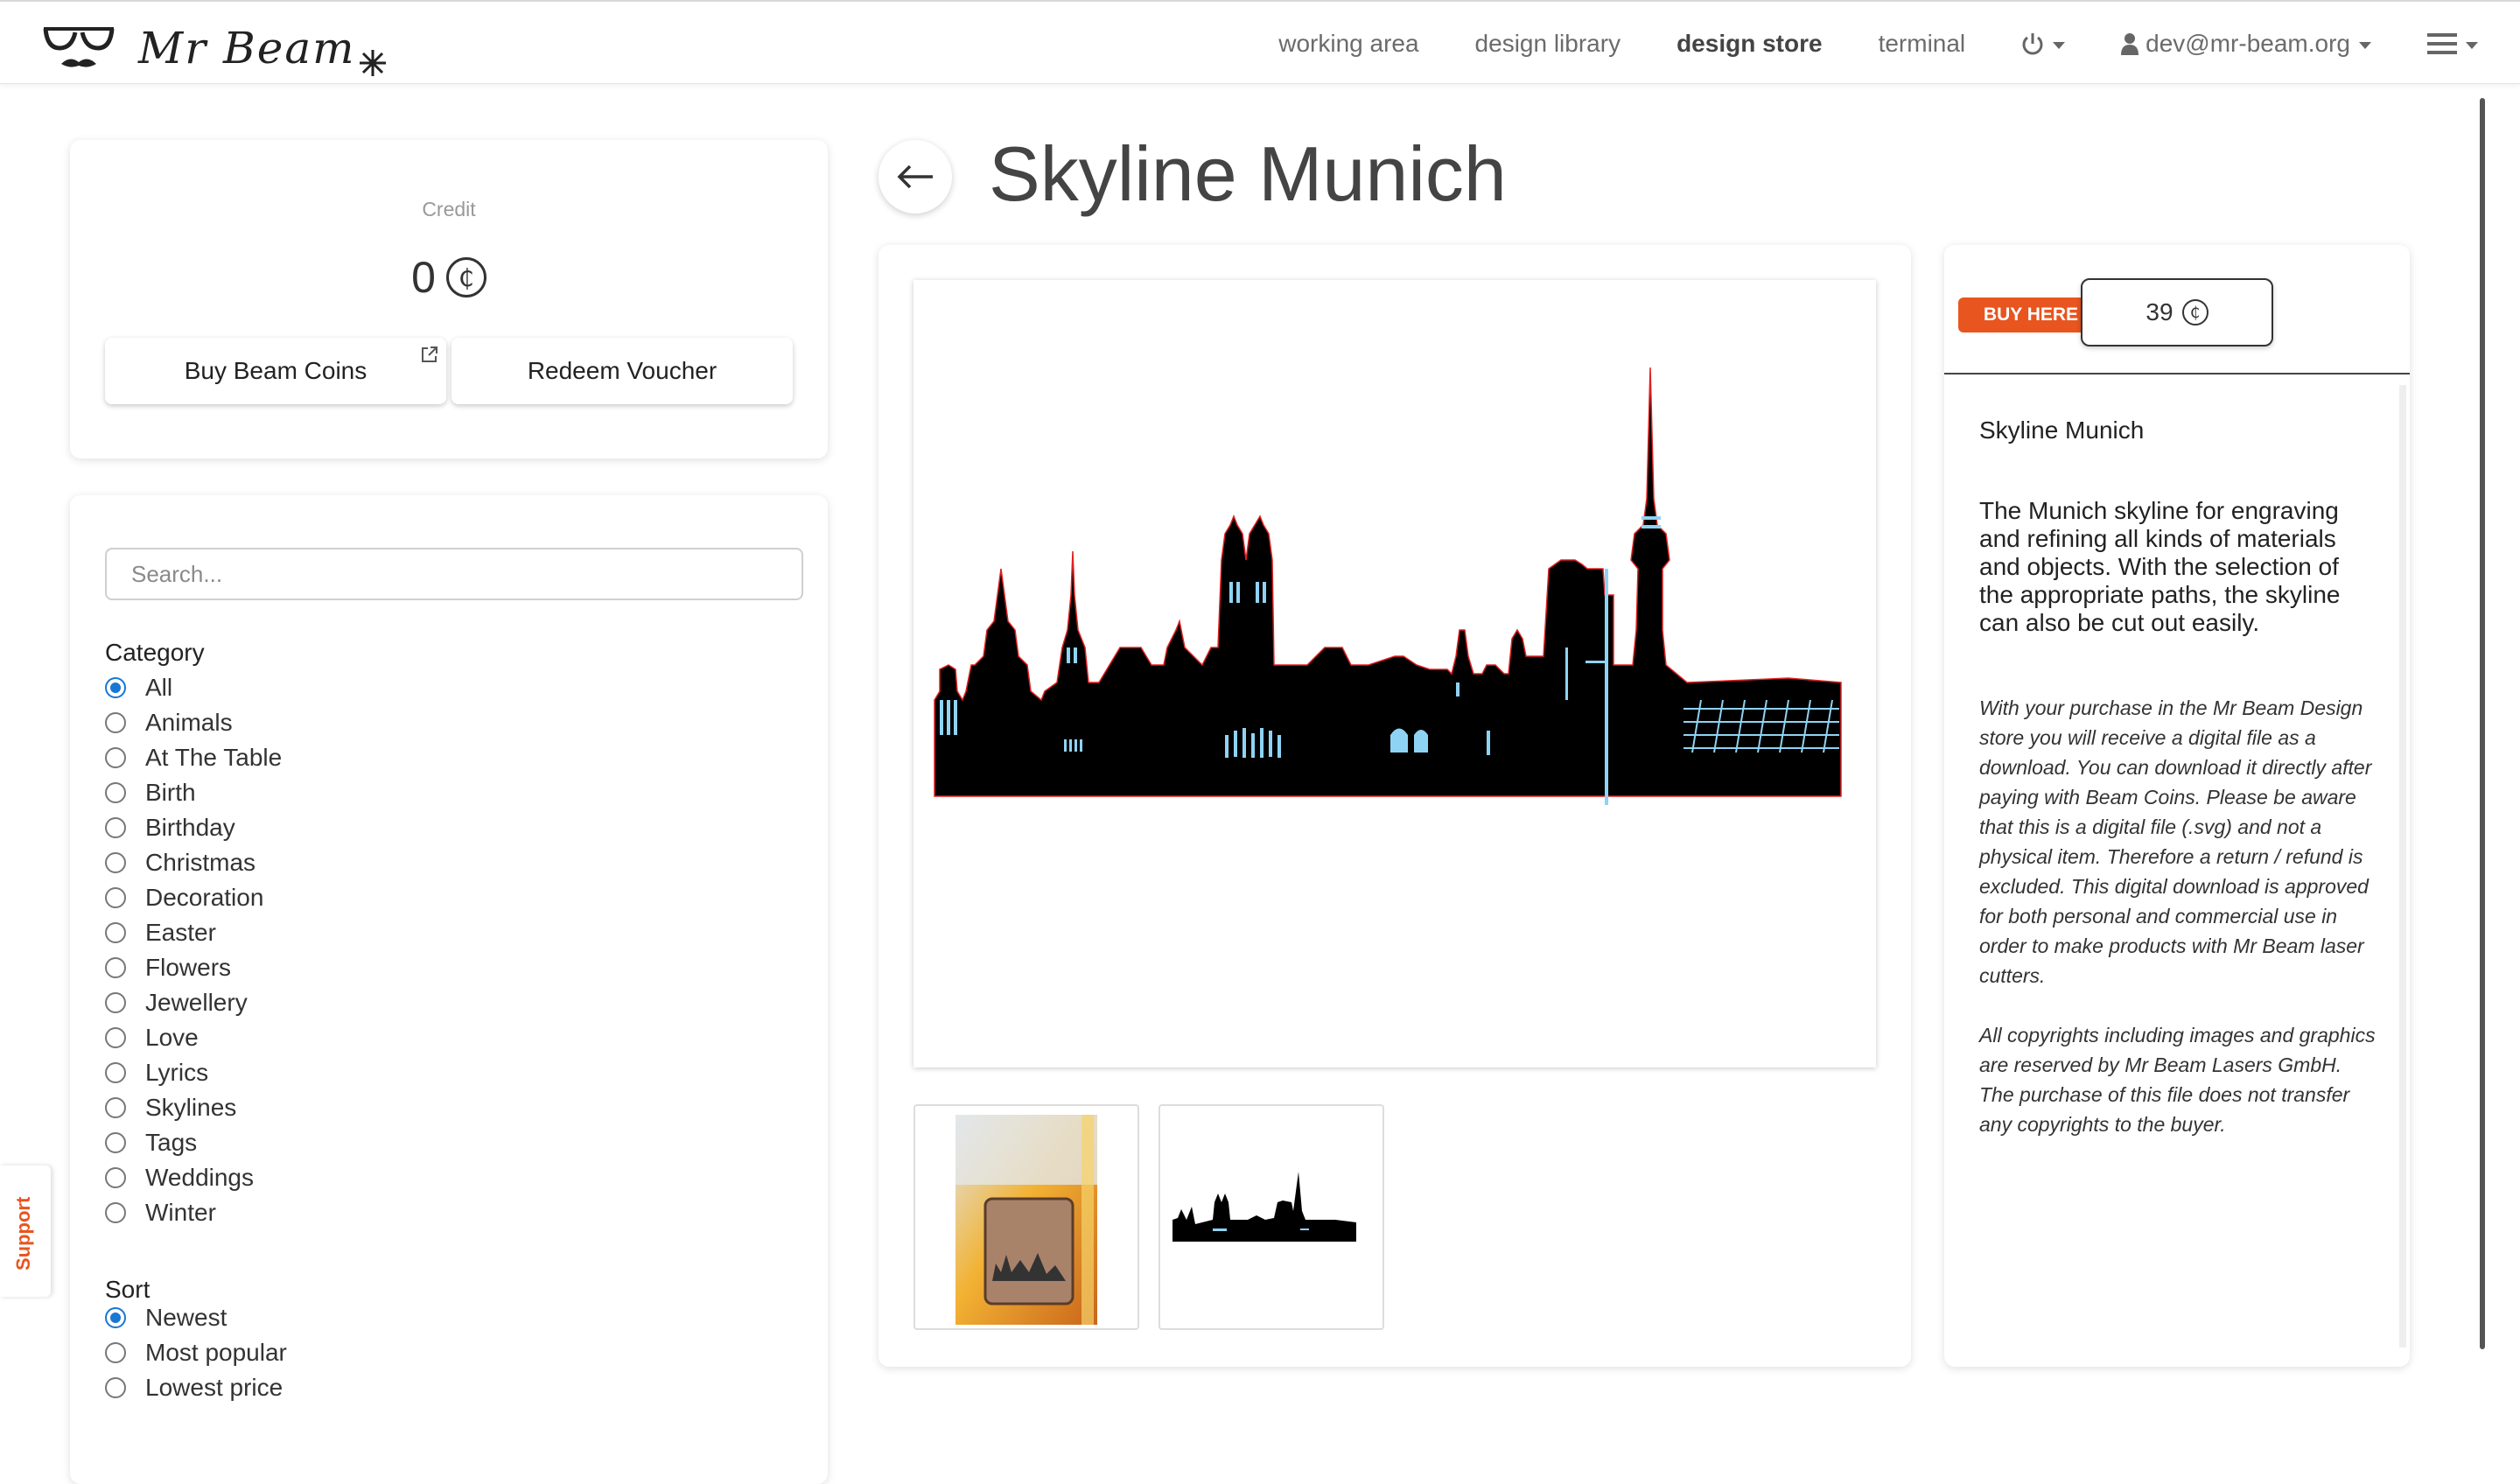 The image size is (2520, 1484). What do you see at coordinates (2177, 312) in the screenshot?
I see `price-button: 39 ₵` at bounding box center [2177, 312].